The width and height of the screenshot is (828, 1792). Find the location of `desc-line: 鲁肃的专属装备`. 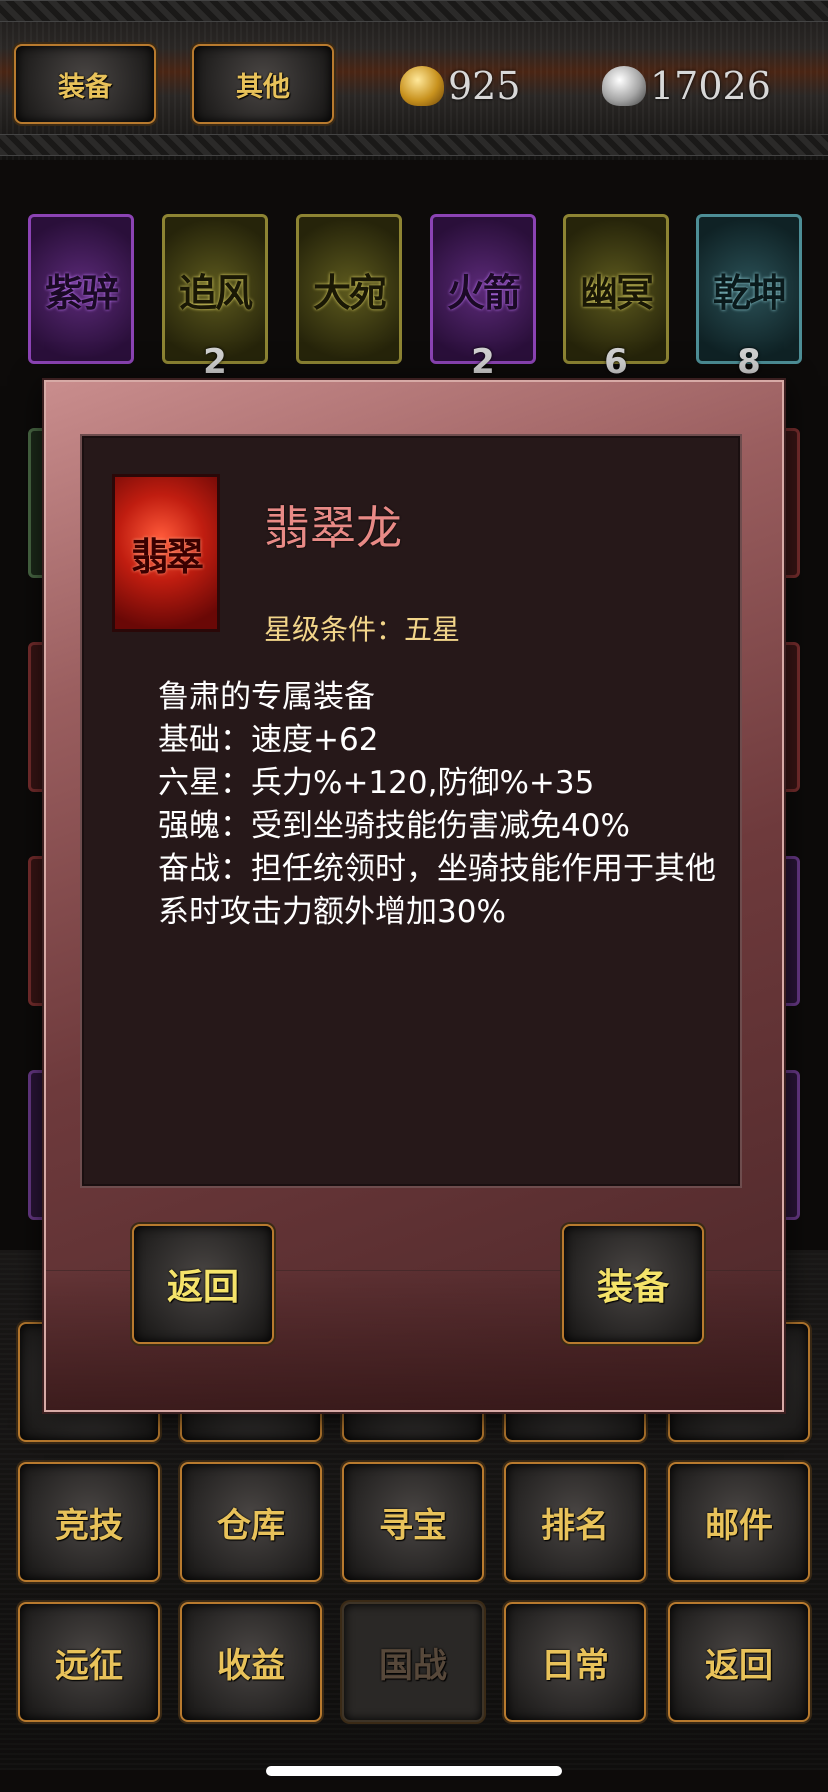

desc-line: 鲁肃的专属装备 is located at coordinates (266, 697).